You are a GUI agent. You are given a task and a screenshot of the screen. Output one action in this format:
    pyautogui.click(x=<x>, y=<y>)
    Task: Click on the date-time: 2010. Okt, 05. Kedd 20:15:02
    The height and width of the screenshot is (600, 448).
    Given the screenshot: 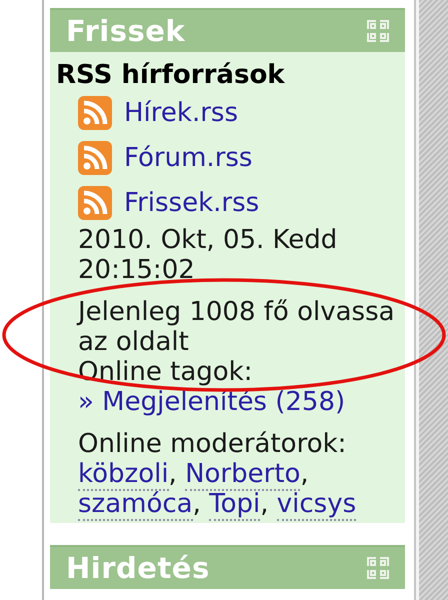 What is the action you would take?
    pyautogui.click(x=207, y=255)
    